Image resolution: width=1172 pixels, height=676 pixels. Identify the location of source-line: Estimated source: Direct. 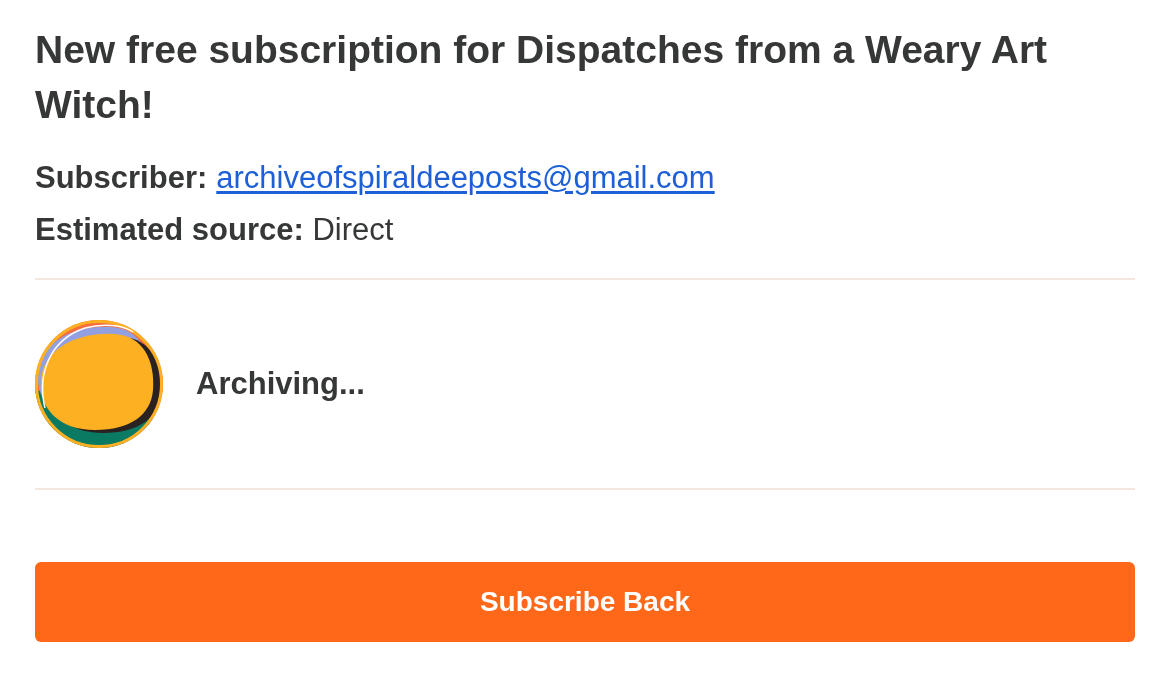
(215, 230).